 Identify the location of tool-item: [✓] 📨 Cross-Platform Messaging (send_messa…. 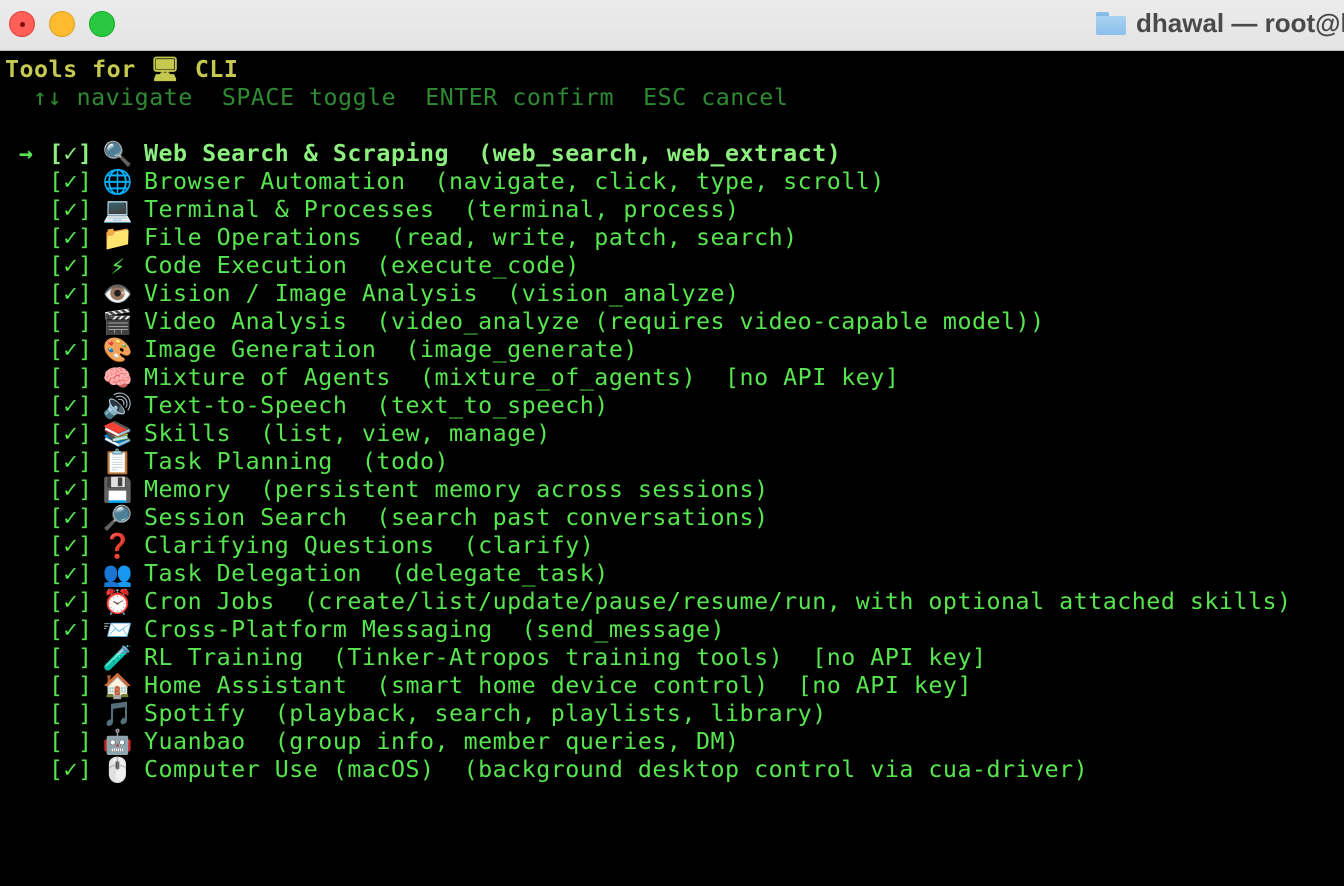
(672, 630).